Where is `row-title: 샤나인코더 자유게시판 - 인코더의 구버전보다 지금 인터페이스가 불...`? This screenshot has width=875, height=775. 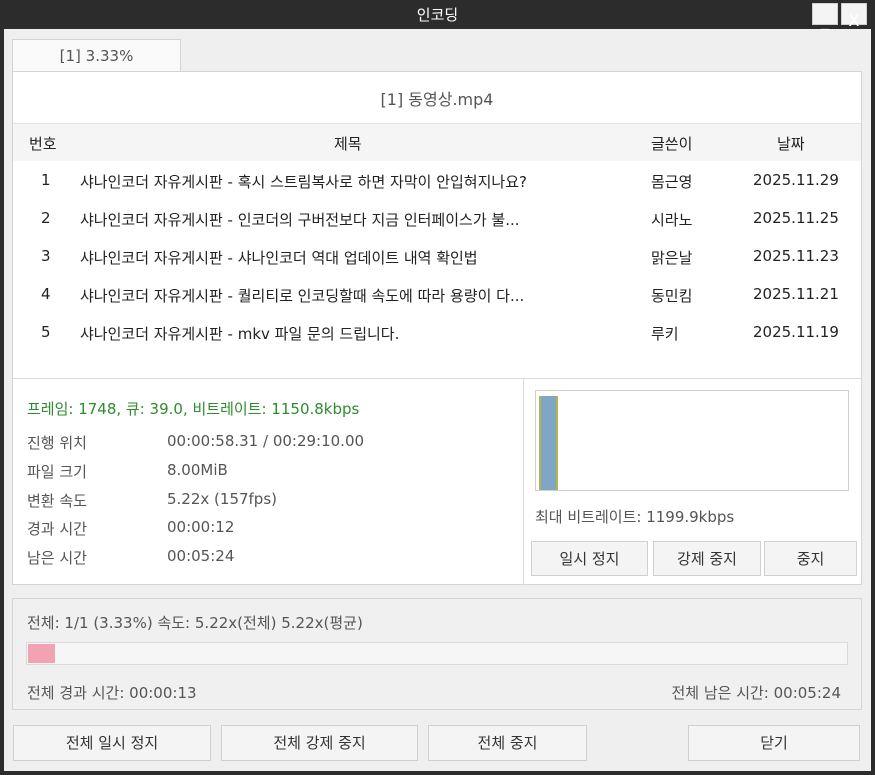
row-title: 샤나인코더 자유게시판 - 인코더의 구버전보다 지금 인터페이스가 불... is located at coordinates (300, 220).